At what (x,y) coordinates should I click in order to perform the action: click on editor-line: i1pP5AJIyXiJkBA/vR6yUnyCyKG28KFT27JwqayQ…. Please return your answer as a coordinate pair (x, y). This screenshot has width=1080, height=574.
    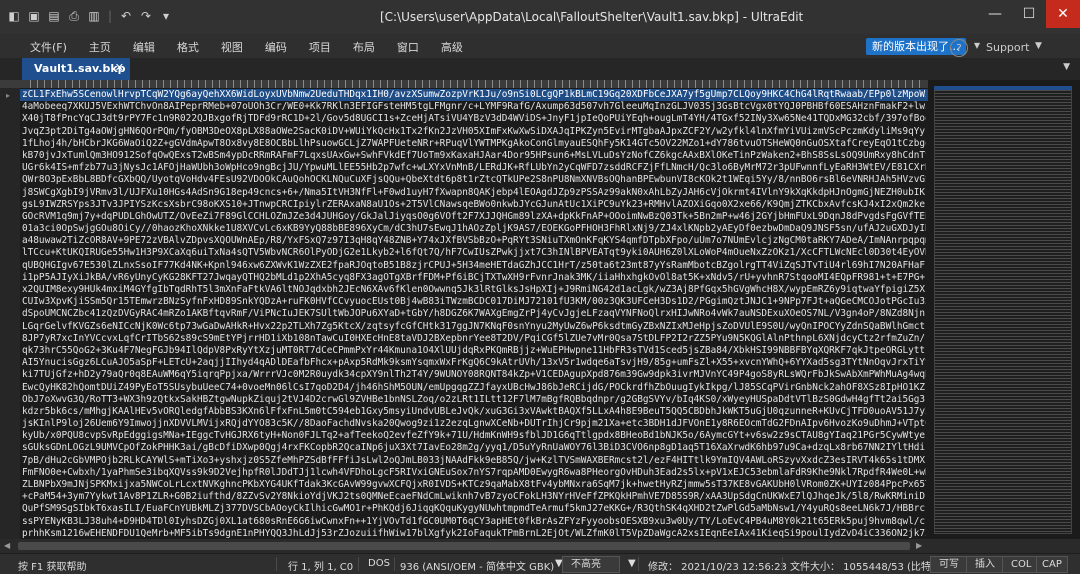
    Looking at the image, I should click on (474, 278).